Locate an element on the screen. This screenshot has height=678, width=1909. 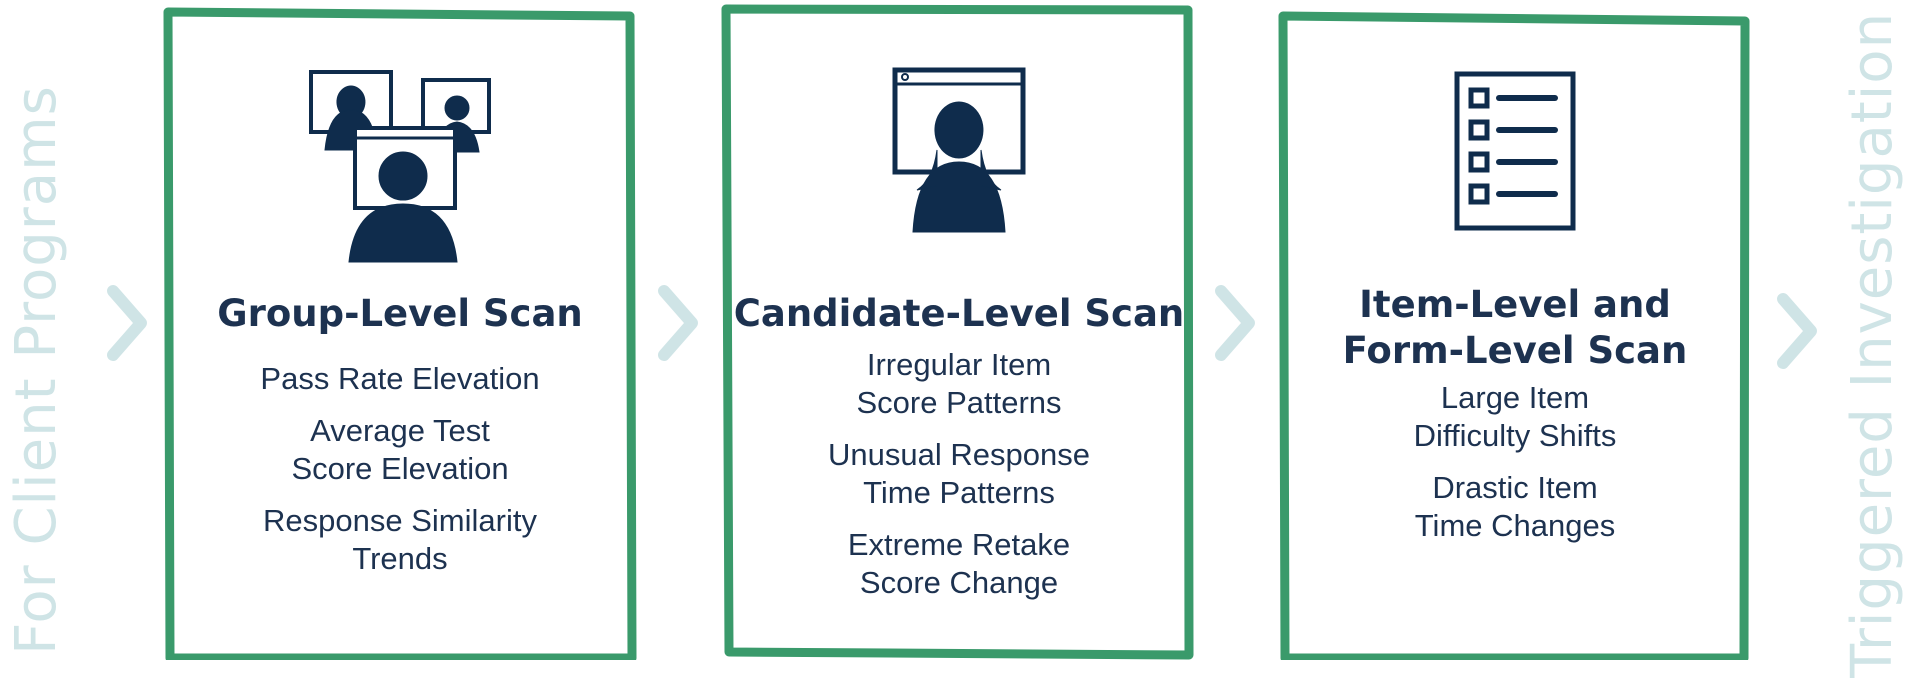
list-item: Pass Rate Elevation is located at coordinates (400, 378).